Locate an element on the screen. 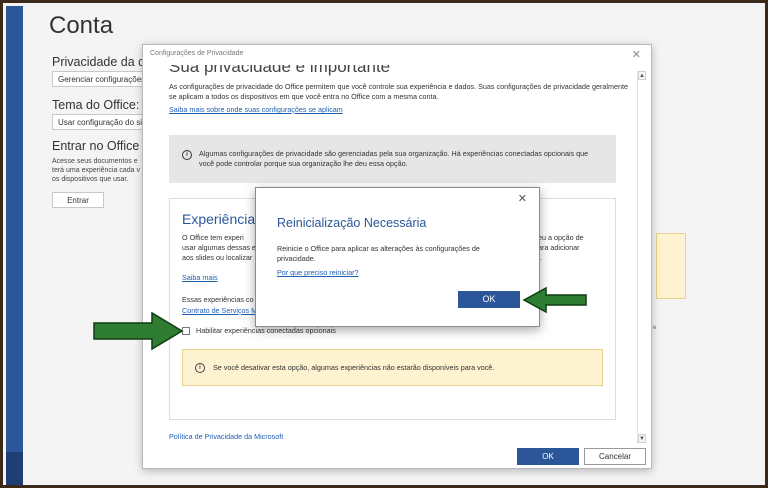 This screenshot has height=488, width=768. dialog-titlebar: Configurações de Privacidade ✕ is located at coordinates (397, 55).